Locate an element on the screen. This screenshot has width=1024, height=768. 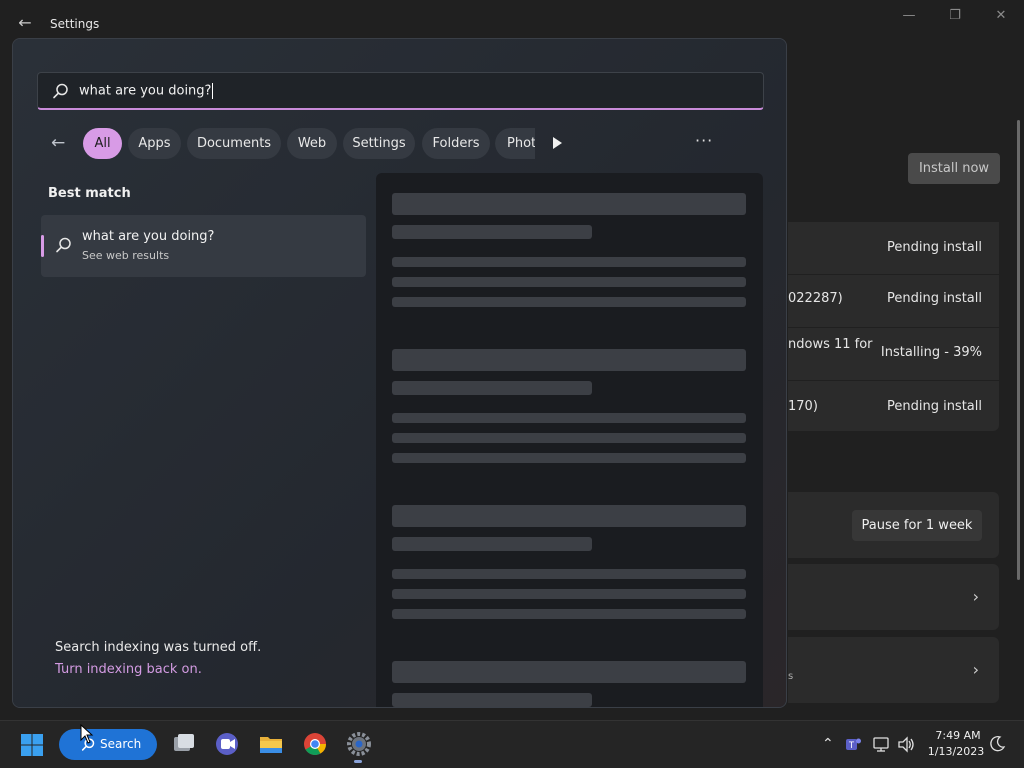
best-match-heading: Best match is located at coordinates (89, 193).